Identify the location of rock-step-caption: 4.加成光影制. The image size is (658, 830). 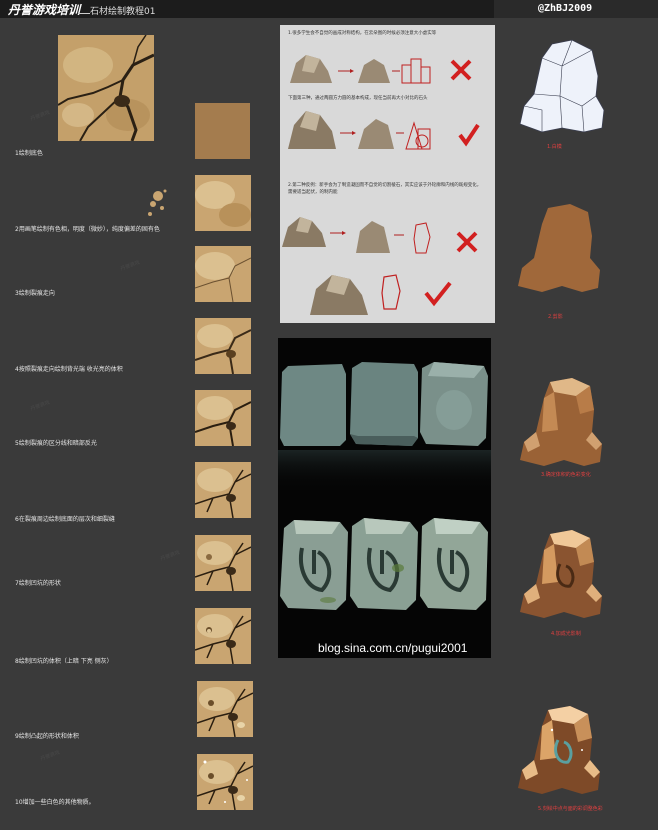
(566, 634).